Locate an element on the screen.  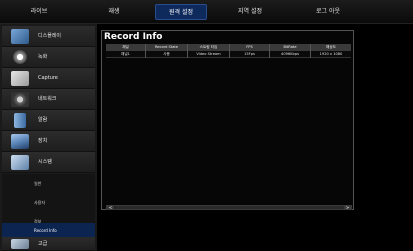
nav-logout: 로그 아웃 is located at coordinates (328, 12).